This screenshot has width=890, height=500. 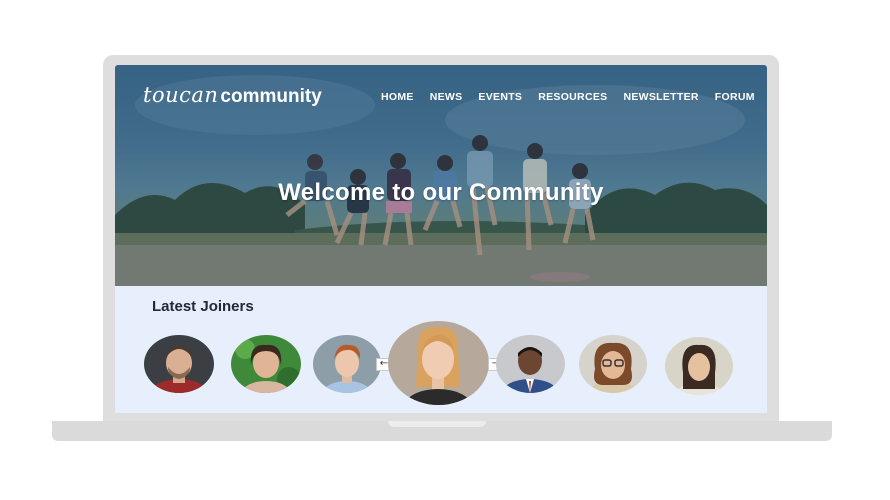 What do you see at coordinates (441, 192) in the screenshot?
I see `hero-title: Welcome to our Community` at bounding box center [441, 192].